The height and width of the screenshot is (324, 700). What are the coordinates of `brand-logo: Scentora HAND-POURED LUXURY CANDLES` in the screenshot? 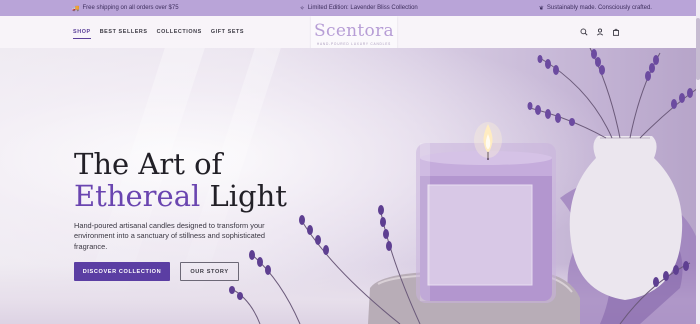 It's located at (354, 34).